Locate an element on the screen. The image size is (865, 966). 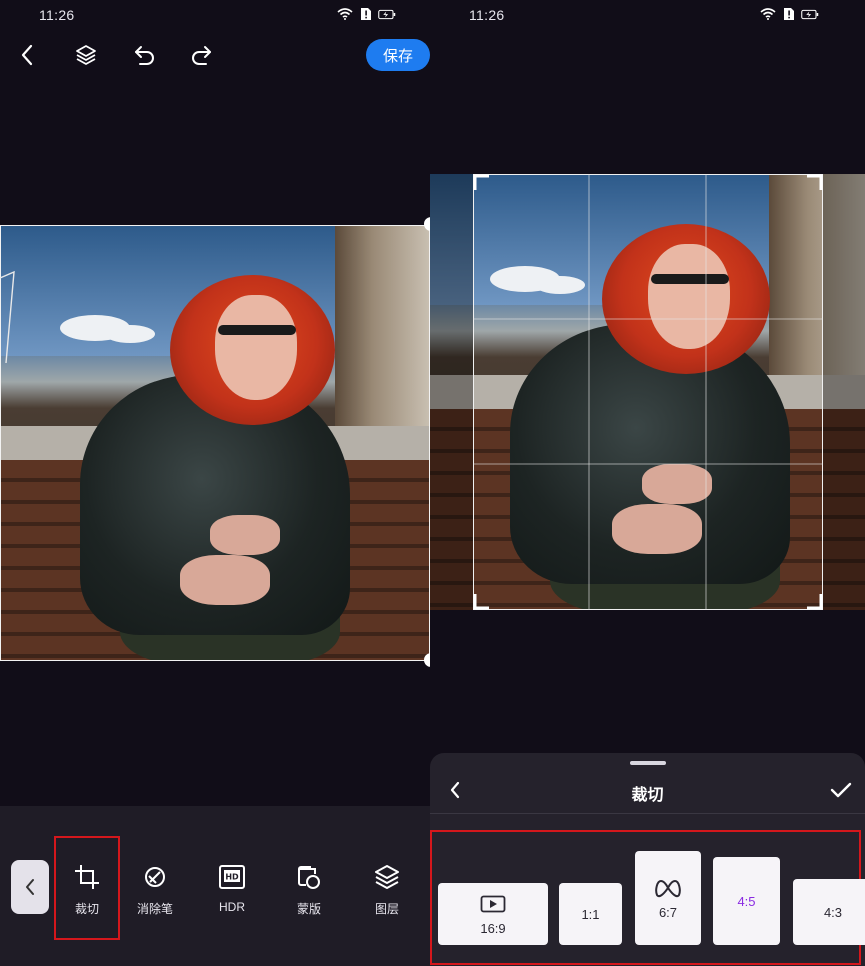
ratio-option-16-9: 16:9 is located at coordinates (493, 914).